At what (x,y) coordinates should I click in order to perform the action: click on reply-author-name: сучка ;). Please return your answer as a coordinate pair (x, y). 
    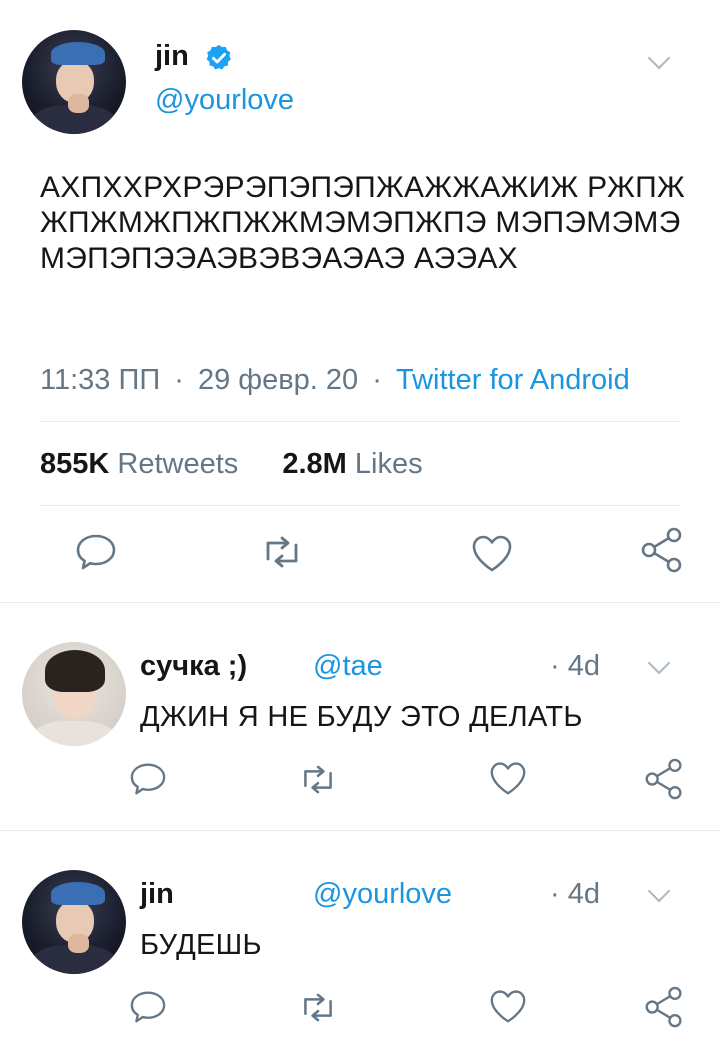
    Looking at the image, I should click on (193, 666).